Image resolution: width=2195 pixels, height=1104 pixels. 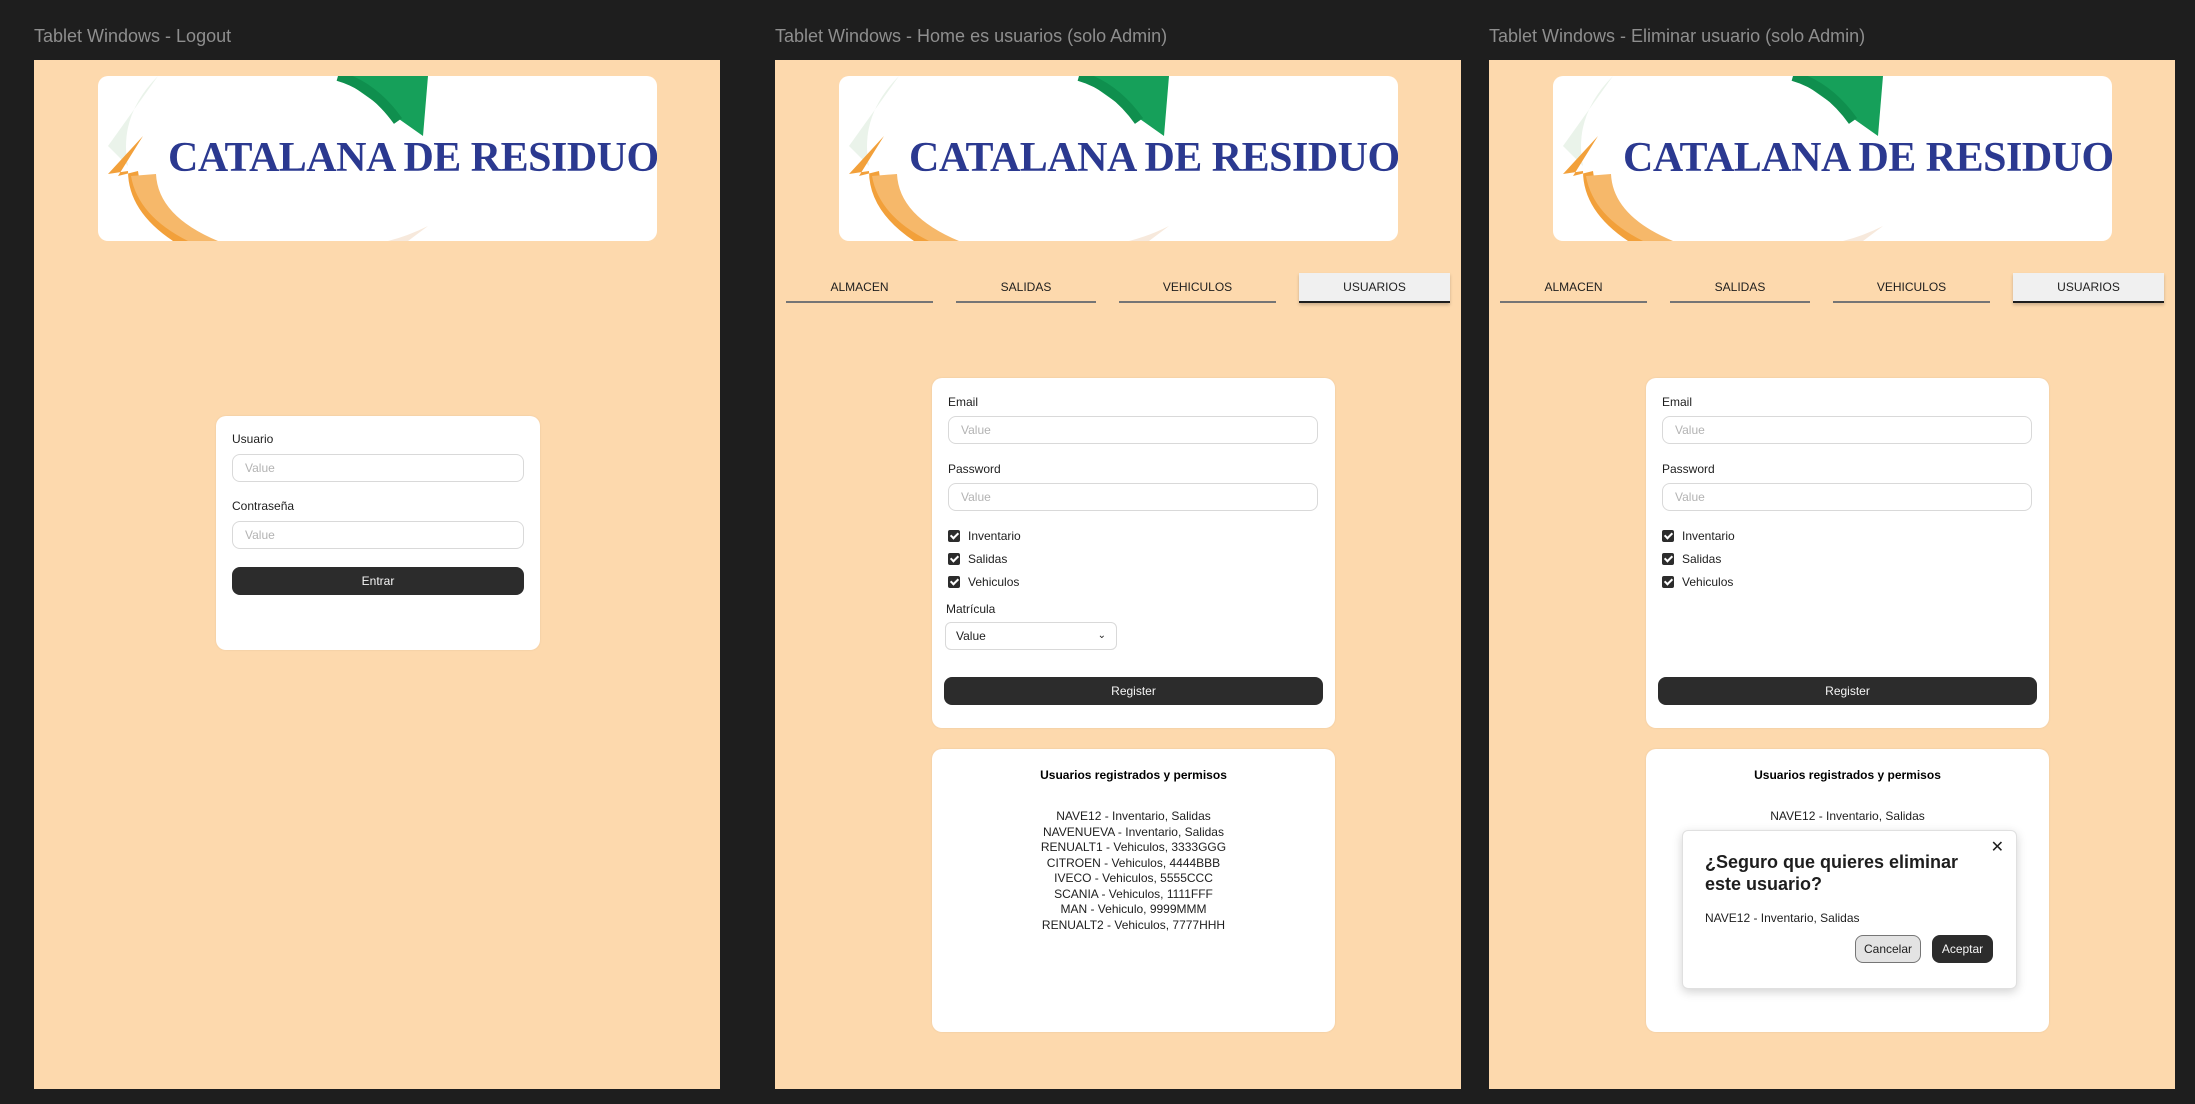 I want to click on list-item: RENUALT1 - Vehiculos, 3333GGG, so click(x=1133, y=848).